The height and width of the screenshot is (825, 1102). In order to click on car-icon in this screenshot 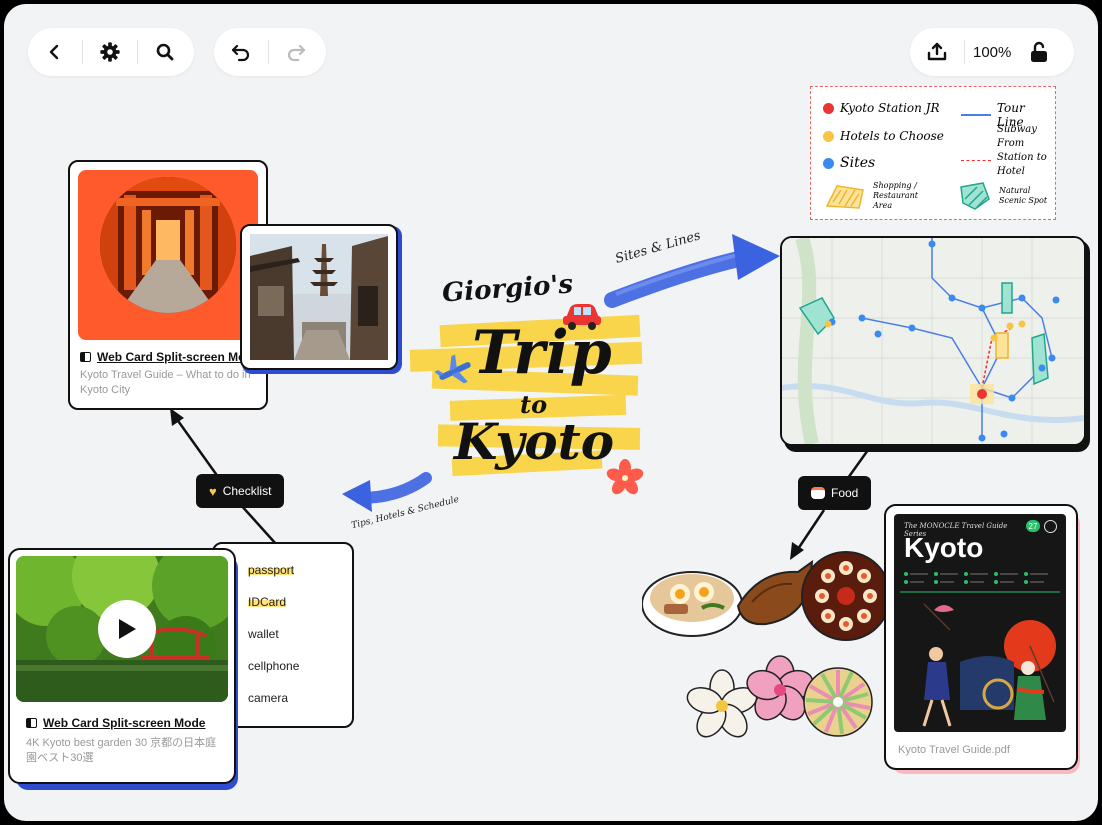, I will do `click(582, 317)`.